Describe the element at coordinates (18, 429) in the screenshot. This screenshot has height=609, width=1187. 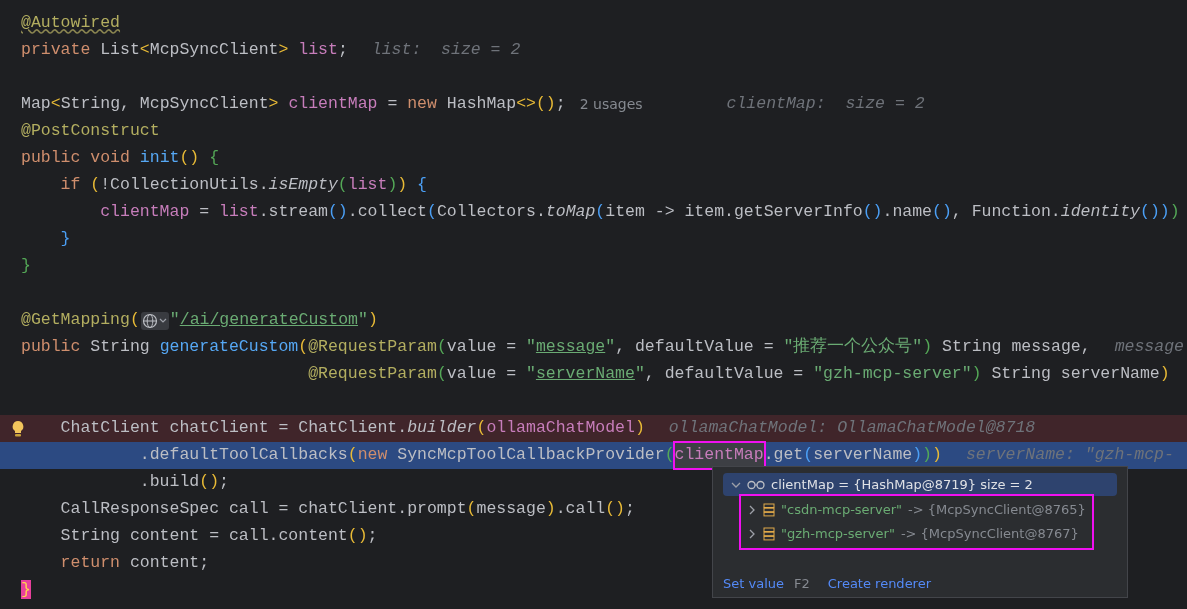
I see `lightbulb-icon` at that location.